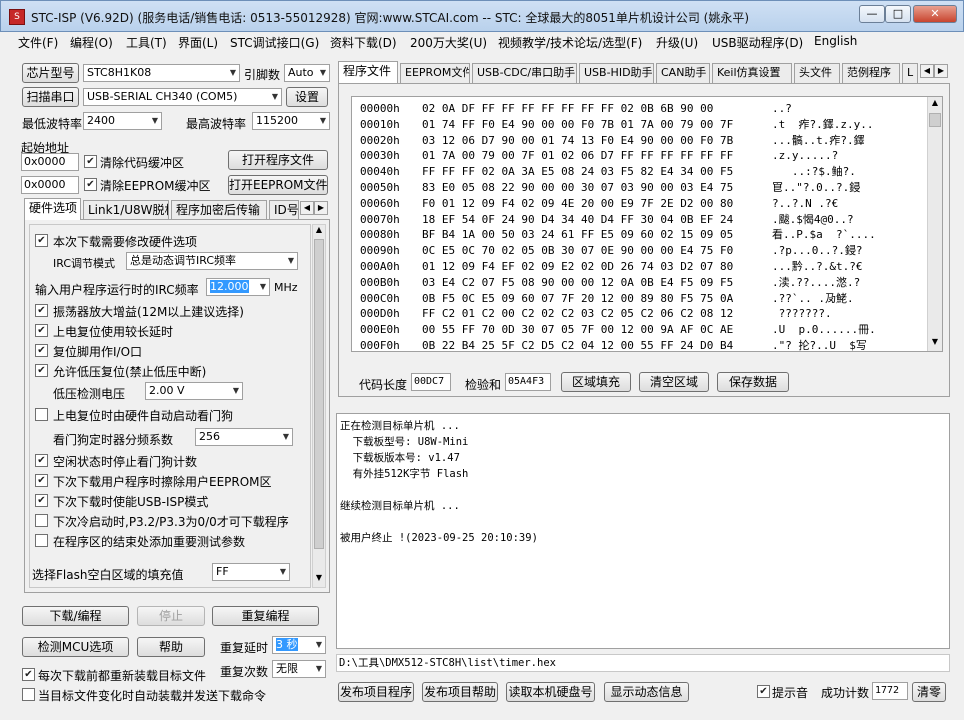  What do you see at coordinates (934, 224) in the screenshot?
I see `hex-scrollbar: ▲ ▼` at bounding box center [934, 224].